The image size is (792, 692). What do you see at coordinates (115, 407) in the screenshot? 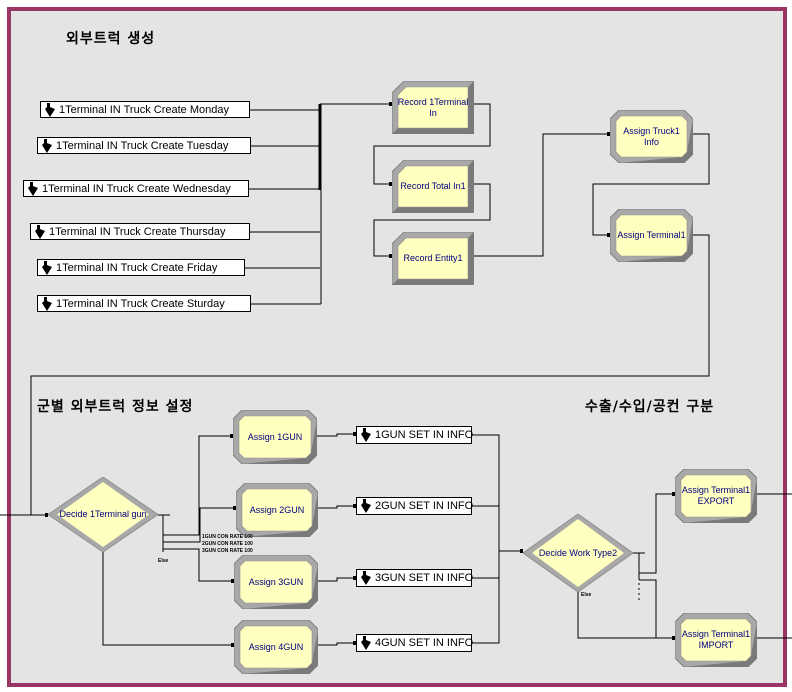
I see `section-title-gun-info: 군별 외부트럭 정보 설정` at bounding box center [115, 407].